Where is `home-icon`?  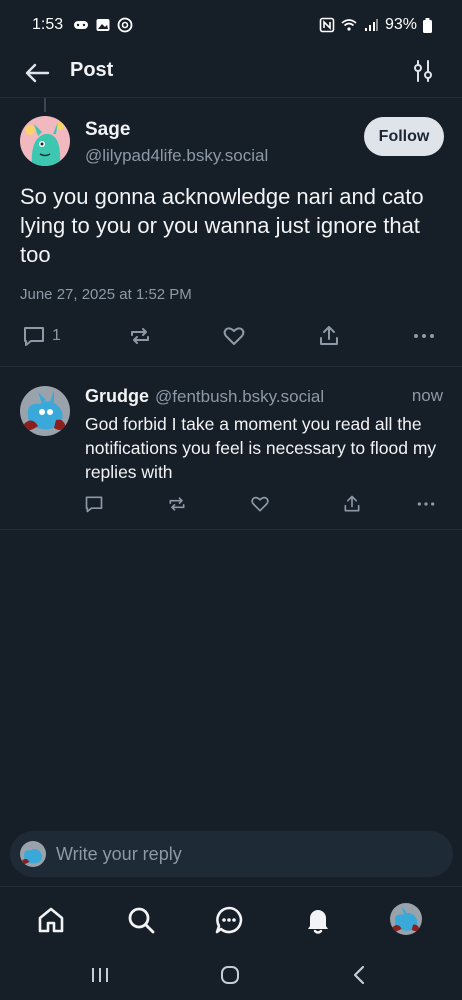
home-icon is located at coordinates (51, 920).